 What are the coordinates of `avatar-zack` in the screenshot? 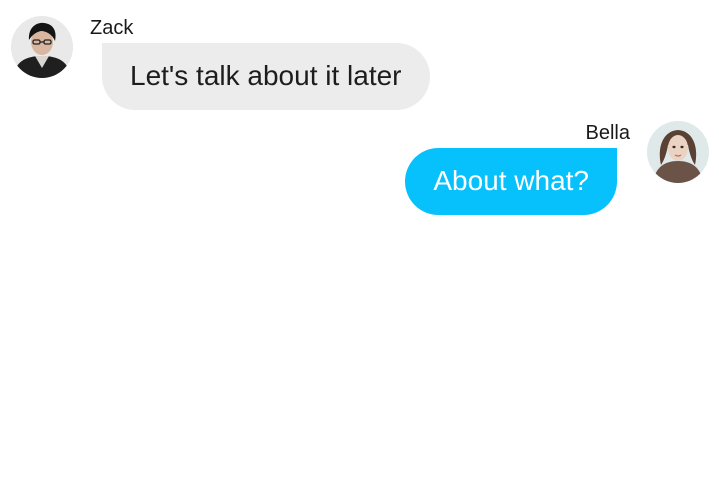 It's located at (42, 47).